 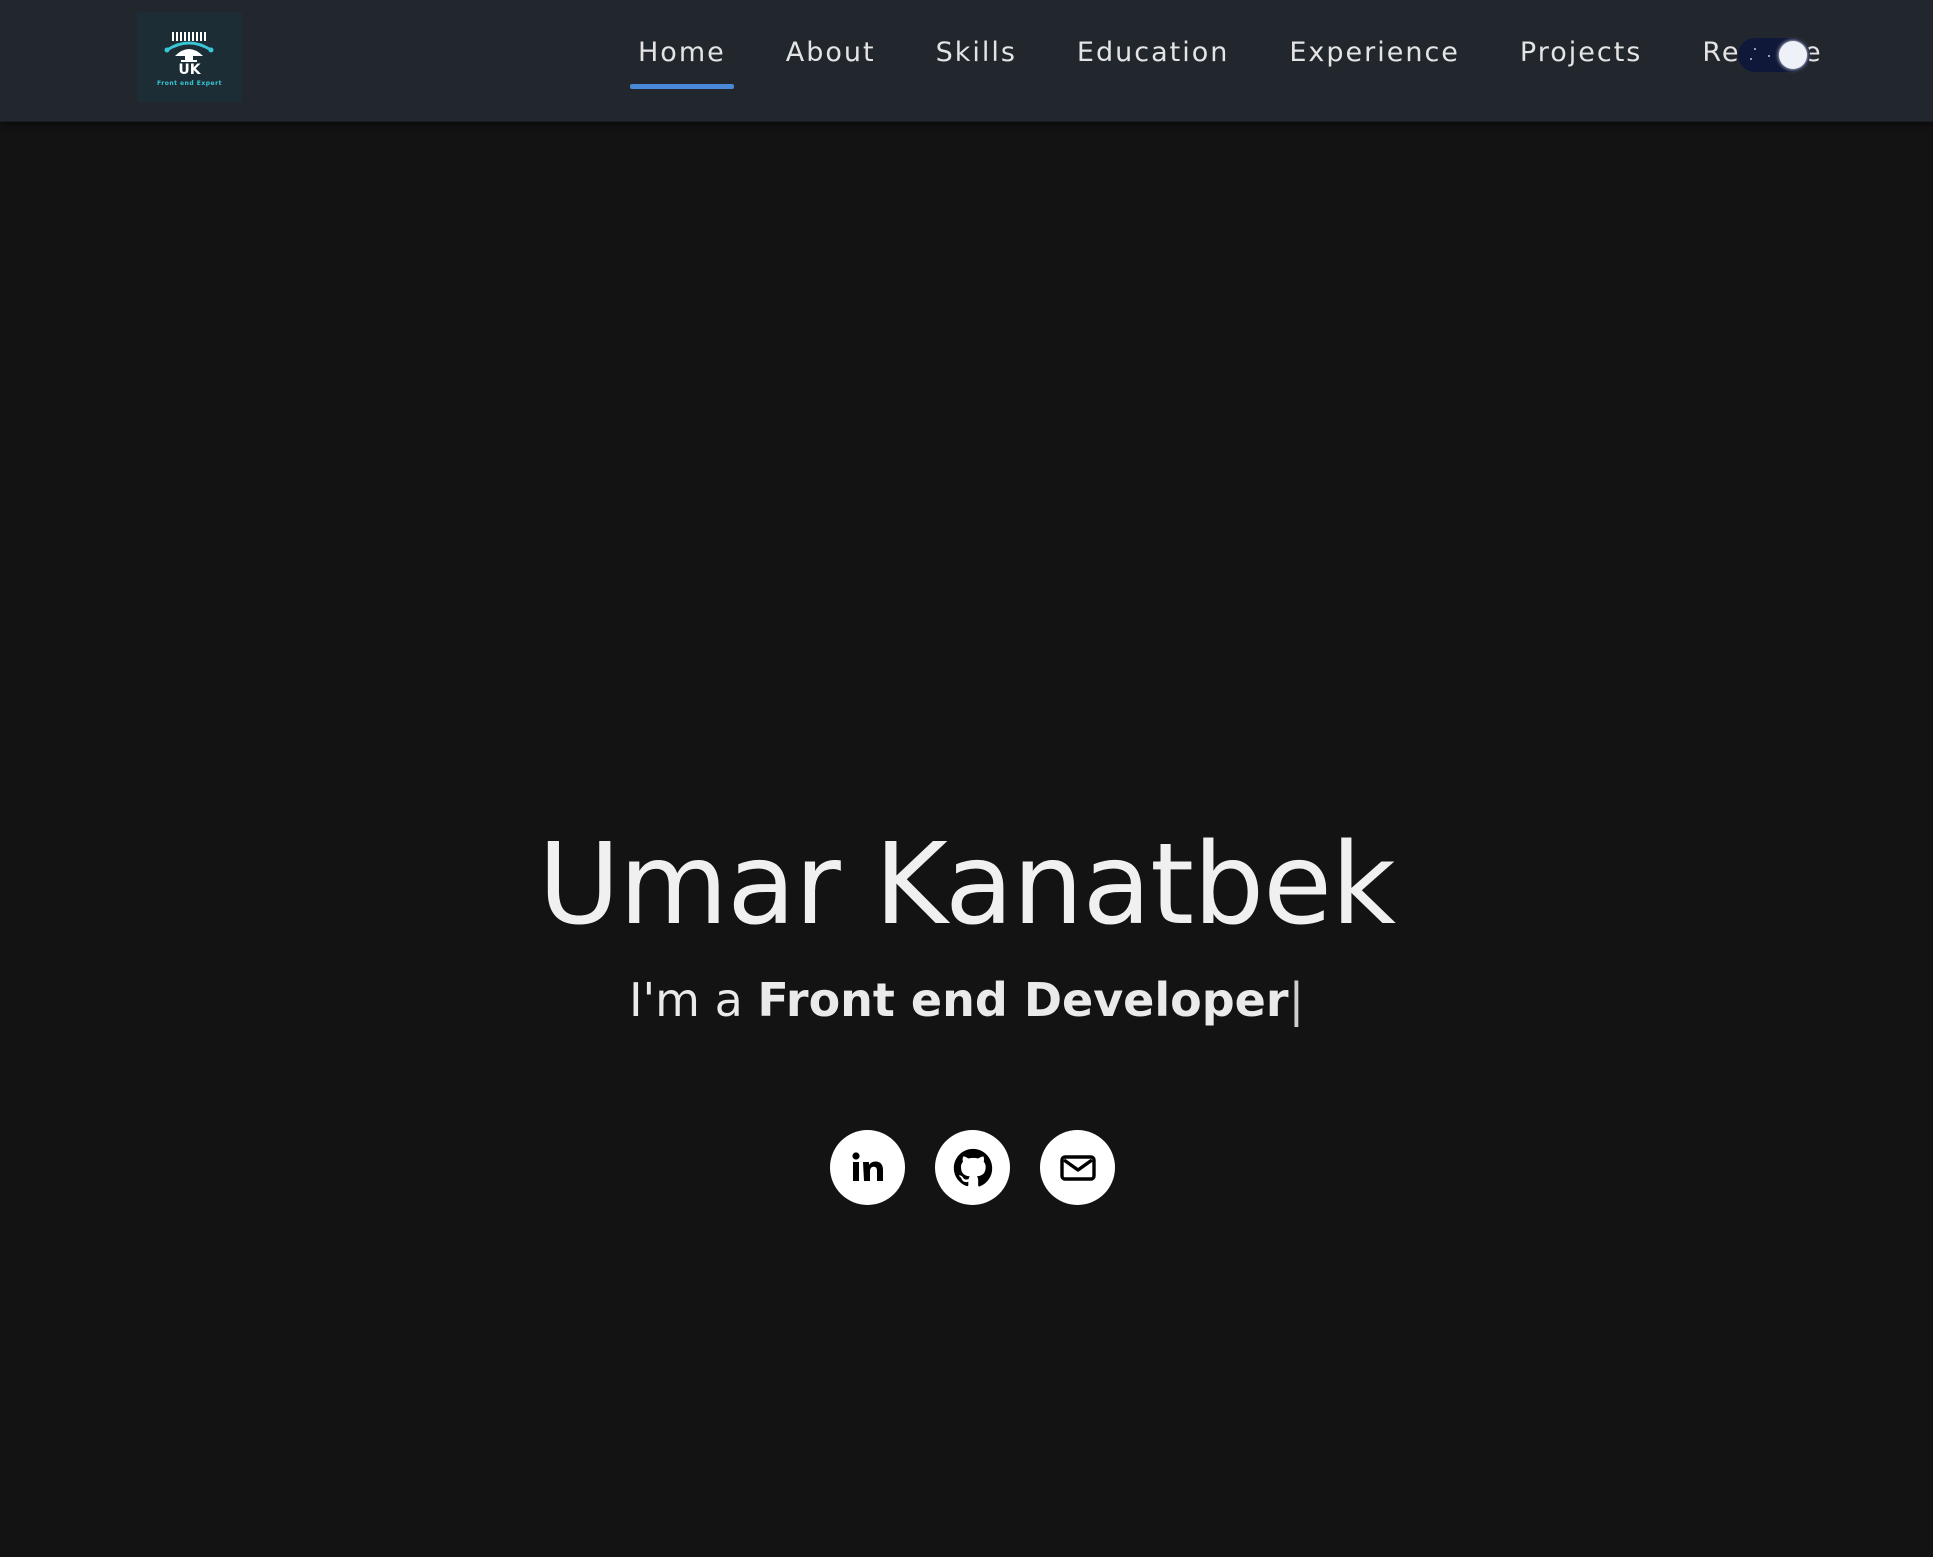 What do you see at coordinates (1296, 1000) in the screenshot?
I see `typing-cursor: |` at bounding box center [1296, 1000].